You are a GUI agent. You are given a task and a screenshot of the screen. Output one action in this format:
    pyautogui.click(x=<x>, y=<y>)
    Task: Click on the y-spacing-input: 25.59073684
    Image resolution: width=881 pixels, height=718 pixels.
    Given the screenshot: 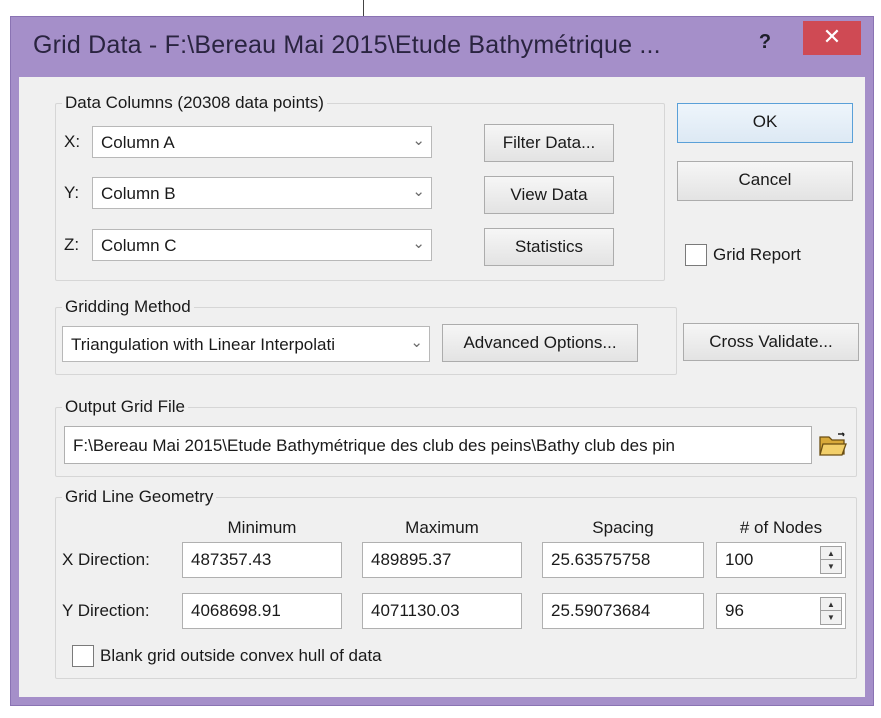 What is the action you would take?
    pyautogui.click(x=623, y=611)
    